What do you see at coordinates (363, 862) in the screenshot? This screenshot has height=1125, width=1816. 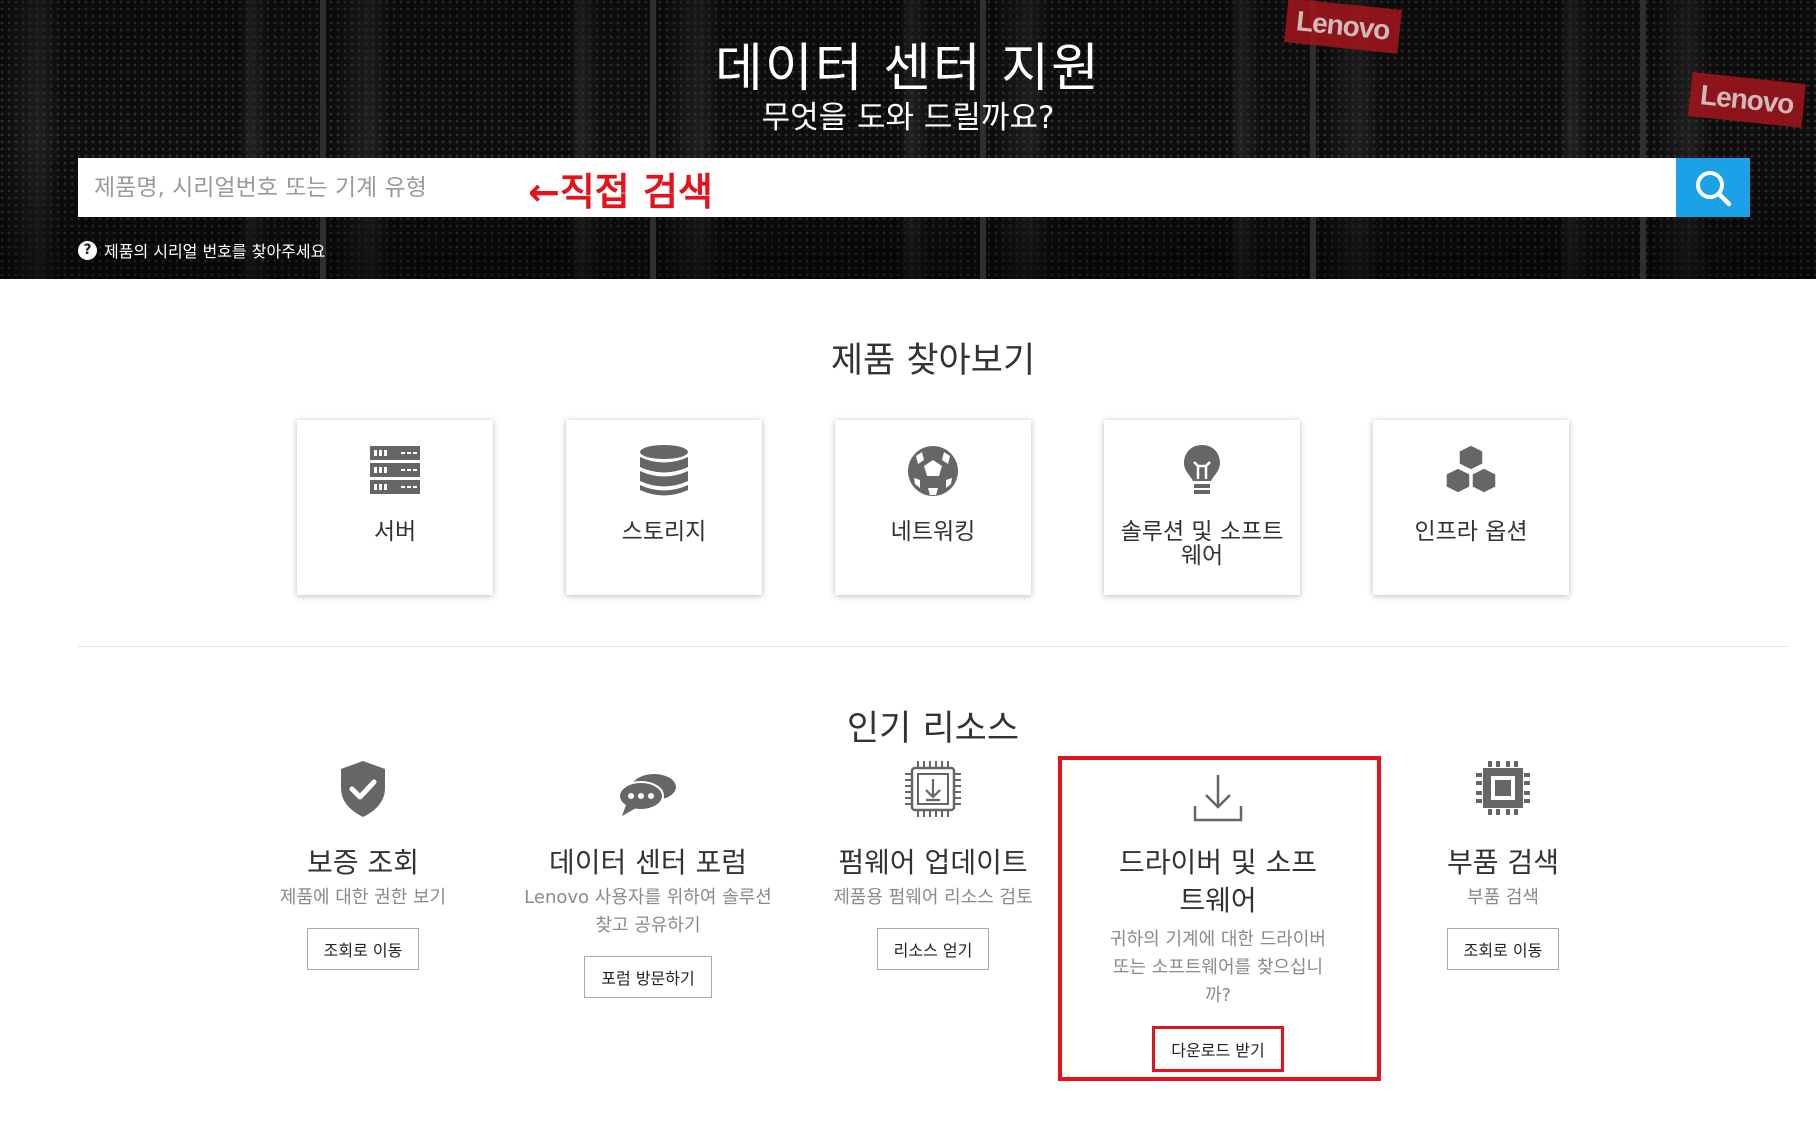 I see `resource-title: 보증 조회` at bounding box center [363, 862].